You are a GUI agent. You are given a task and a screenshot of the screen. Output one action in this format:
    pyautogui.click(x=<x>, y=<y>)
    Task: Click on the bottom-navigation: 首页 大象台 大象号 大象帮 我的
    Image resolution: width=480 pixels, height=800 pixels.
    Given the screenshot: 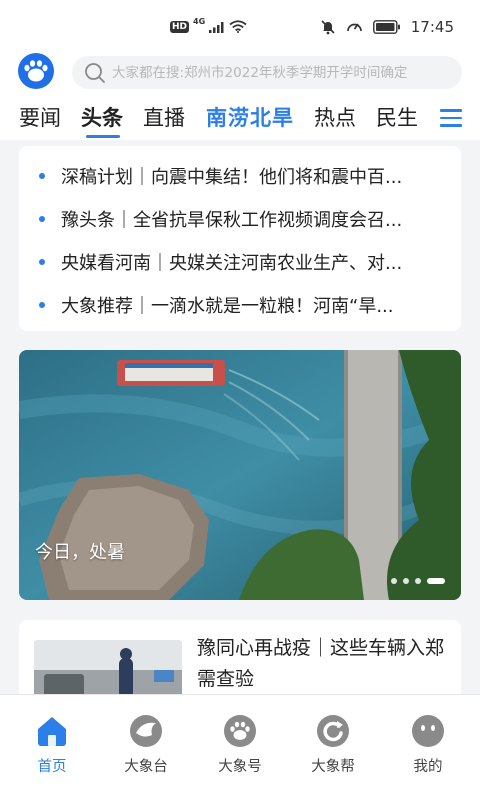 What is the action you would take?
    pyautogui.click(x=240, y=747)
    